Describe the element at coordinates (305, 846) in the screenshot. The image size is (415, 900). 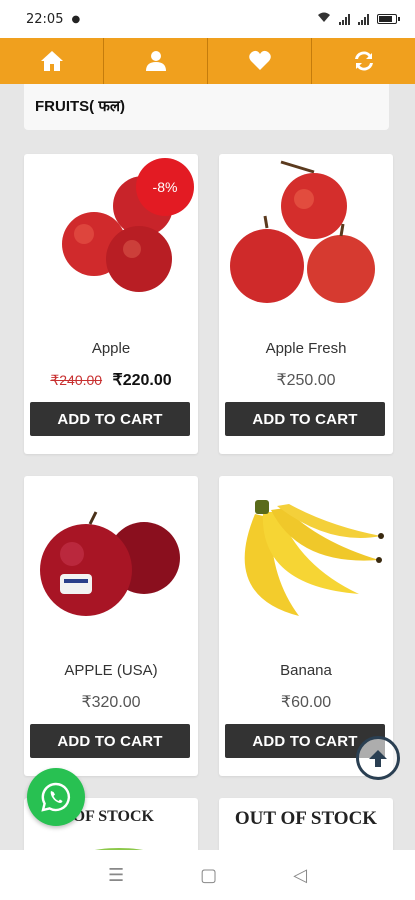
I see `fruit-image` at that location.